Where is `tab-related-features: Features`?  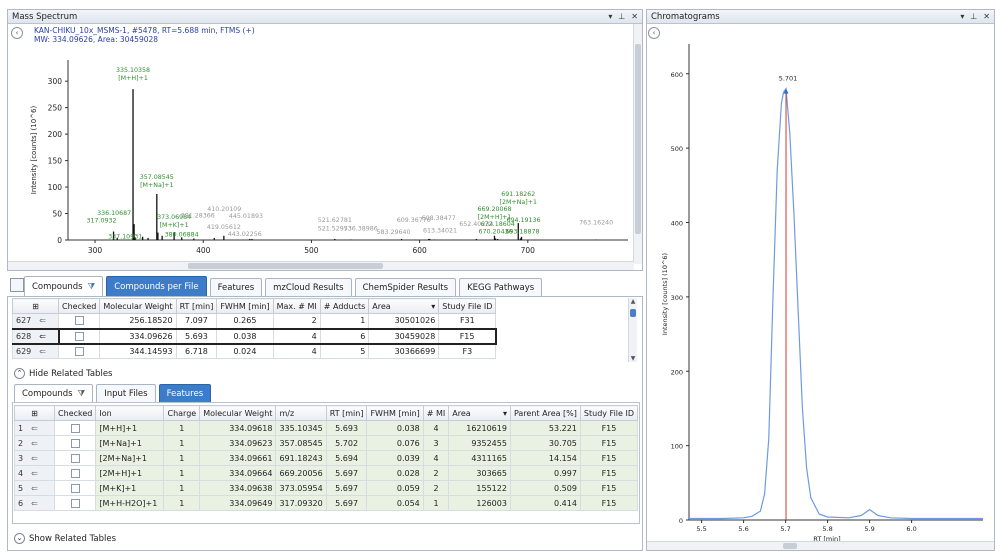 tab-related-features: Features is located at coordinates (185, 393).